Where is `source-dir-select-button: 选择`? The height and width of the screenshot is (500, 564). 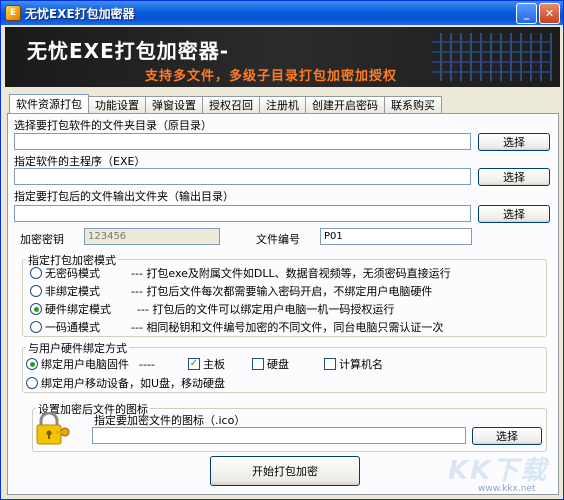 source-dir-select-button: 选择 is located at coordinates (514, 142).